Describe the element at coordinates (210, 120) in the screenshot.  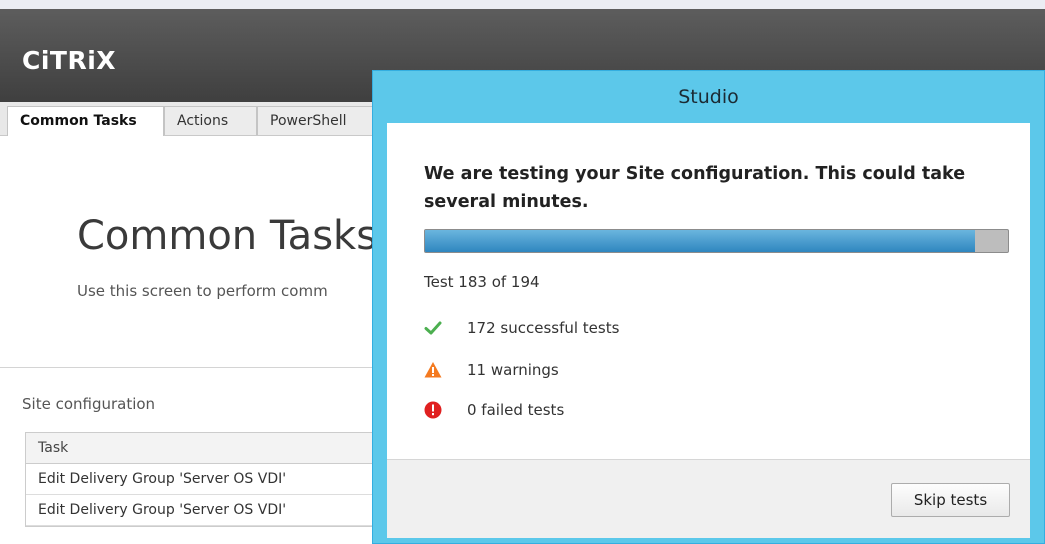
I see `tab-actions: Actions` at that location.